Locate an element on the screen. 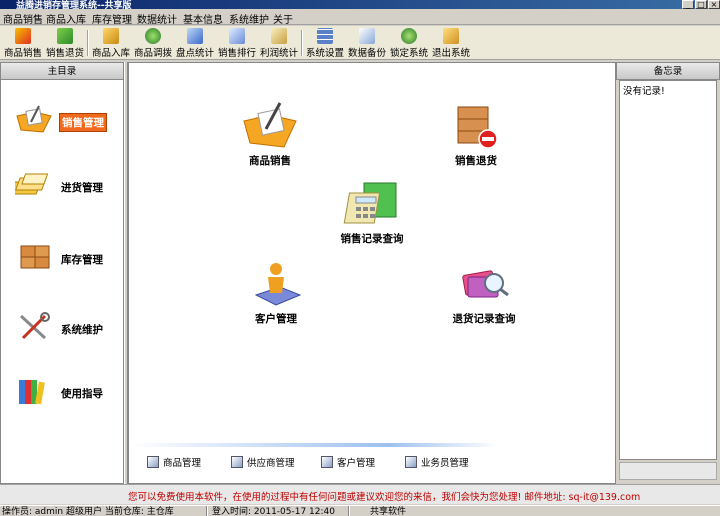  nav-item-system: 系统维护 is located at coordinates (67, 329).